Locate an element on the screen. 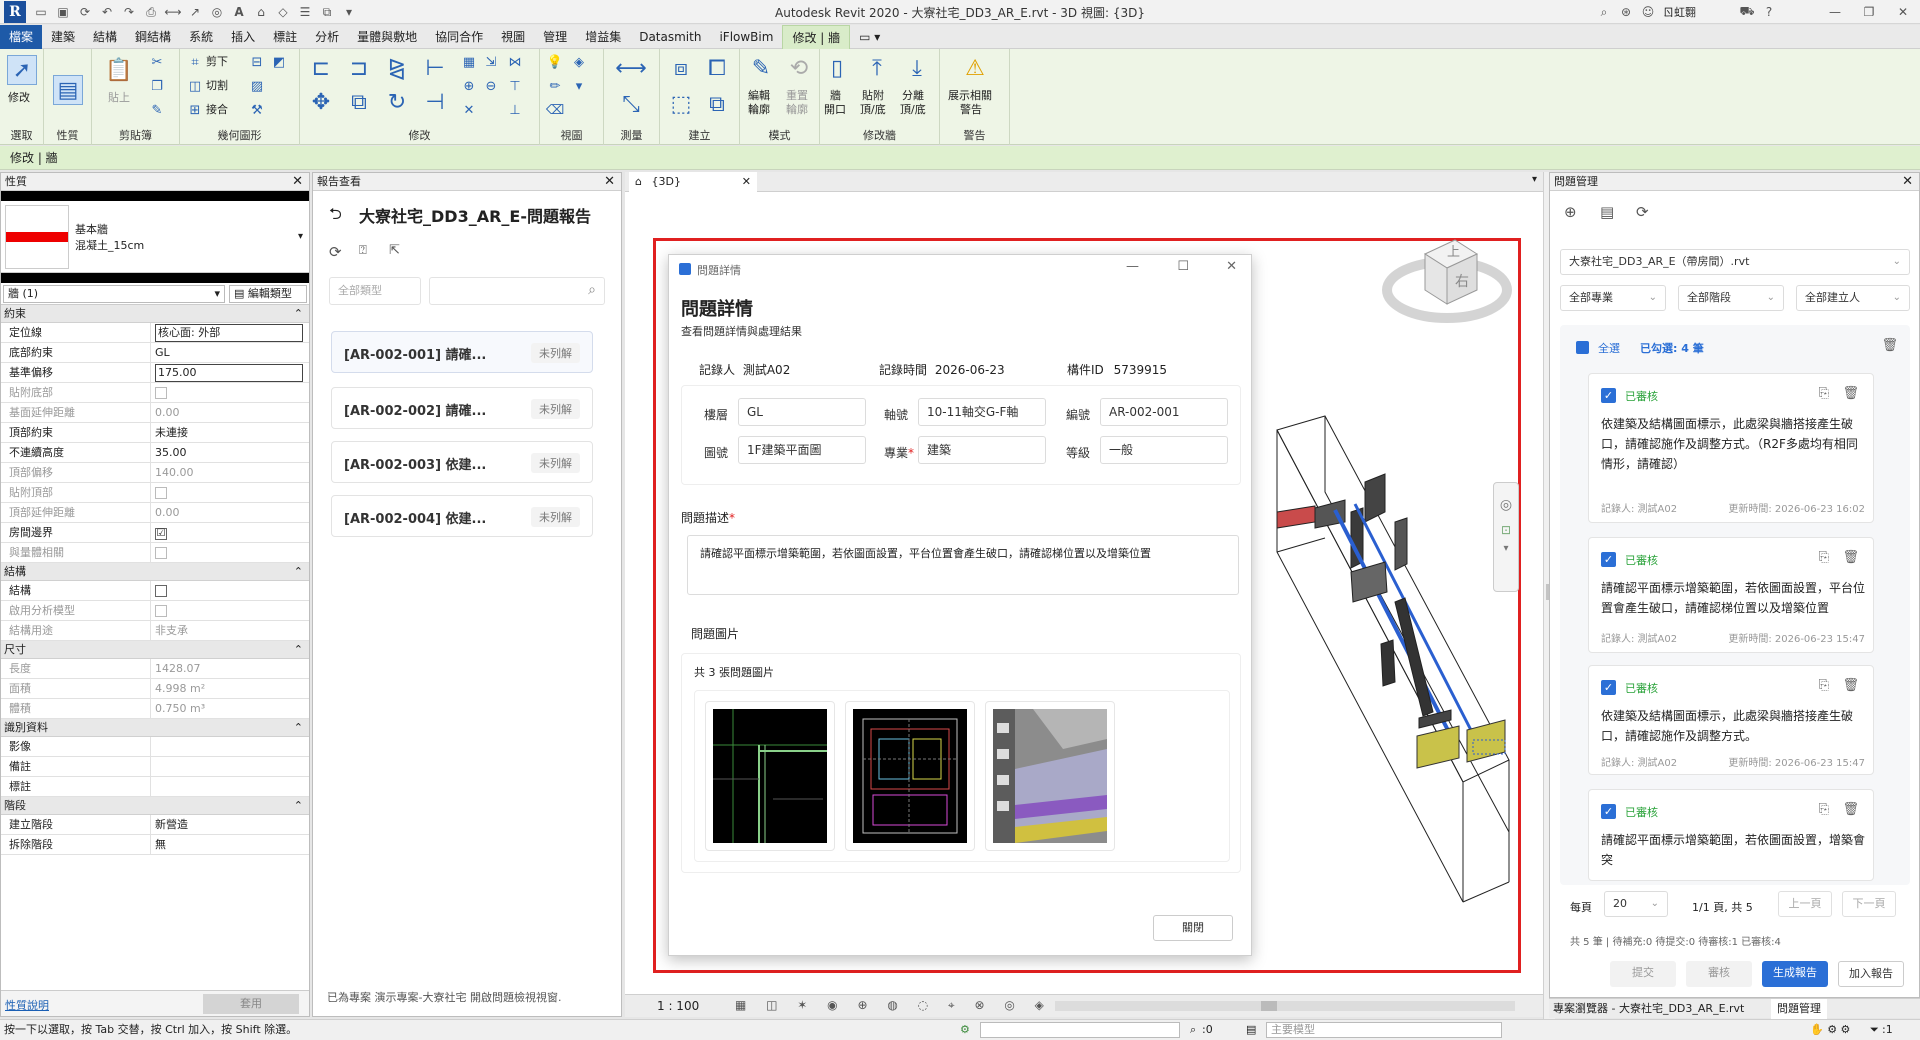 This screenshot has height=1040, width=1920. join-icon: ⊞ is located at coordinates (195, 110).